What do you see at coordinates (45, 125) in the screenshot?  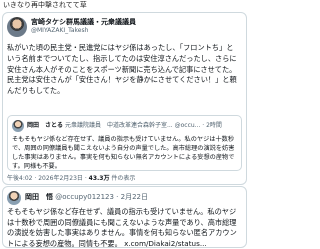 I see `quote-author-name: 岡田 さとる` at bounding box center [45, 125].